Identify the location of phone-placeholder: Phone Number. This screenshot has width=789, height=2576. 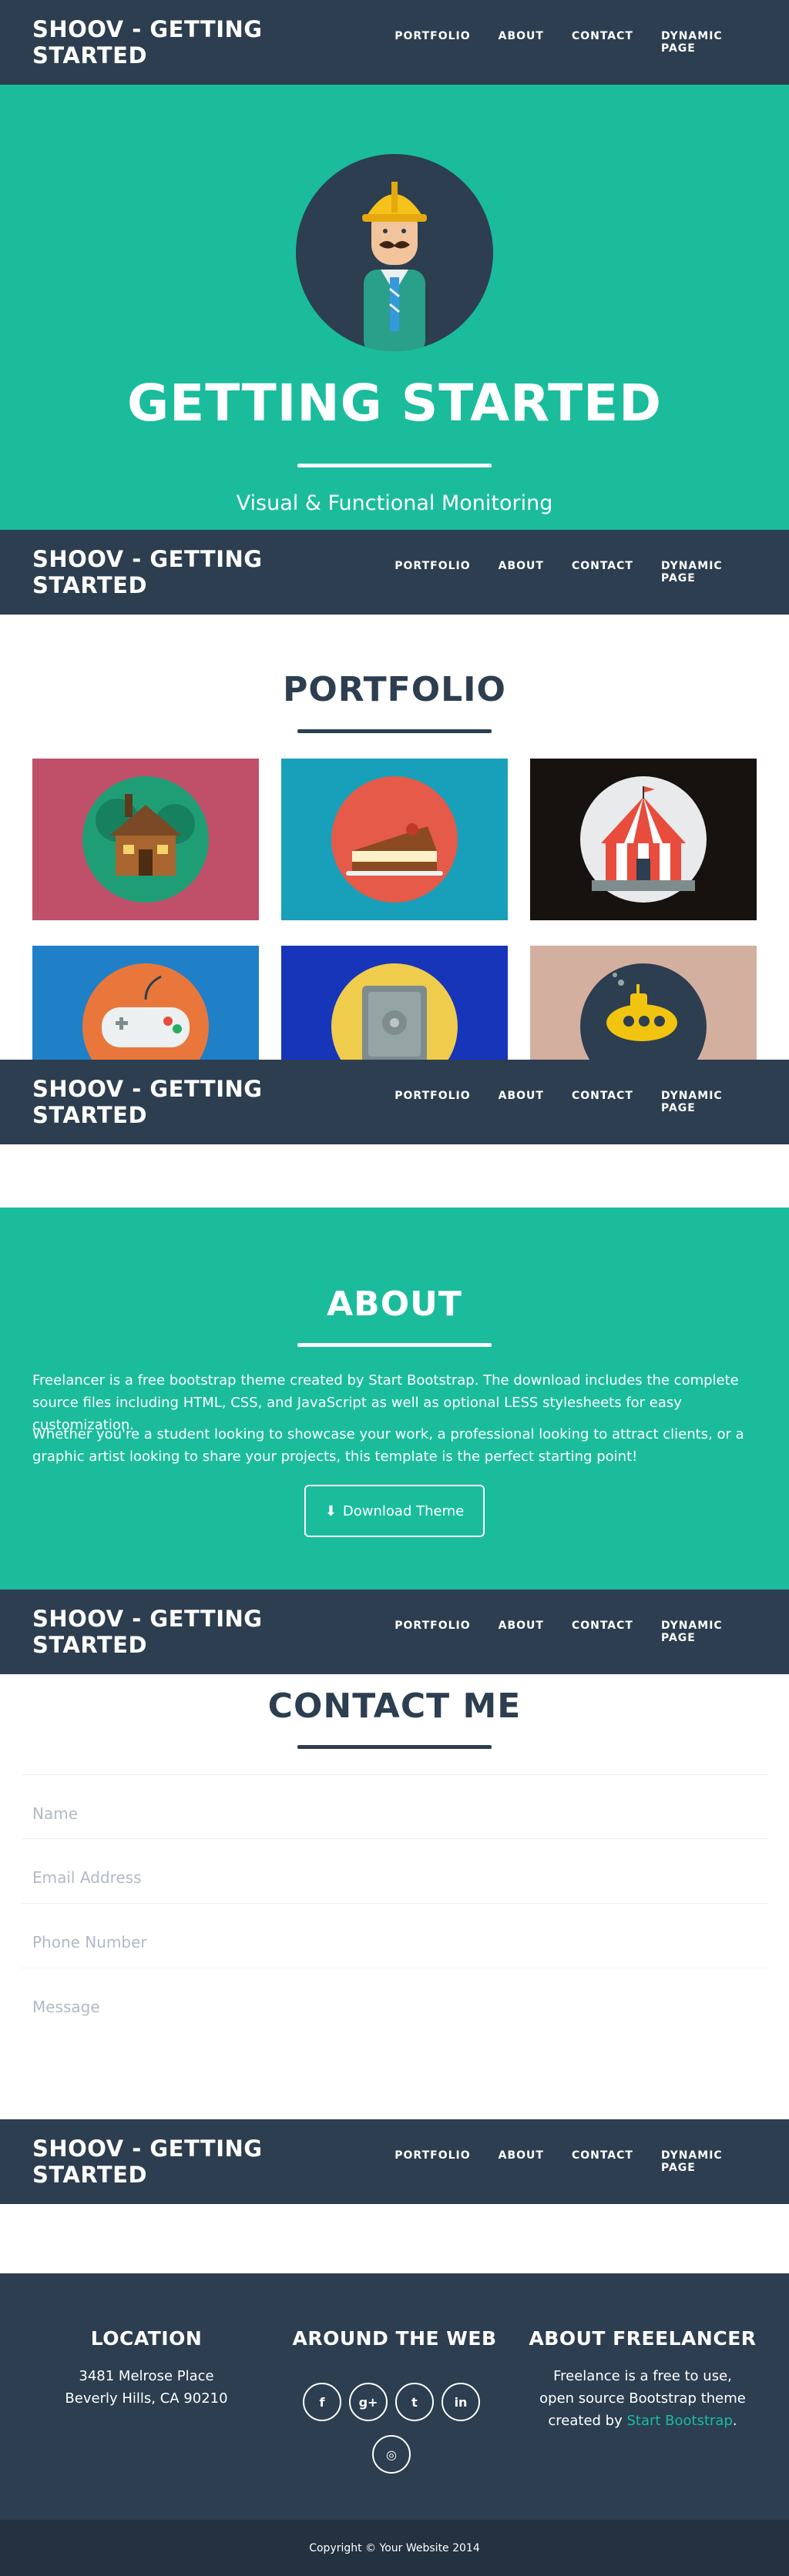
(89, 1942).